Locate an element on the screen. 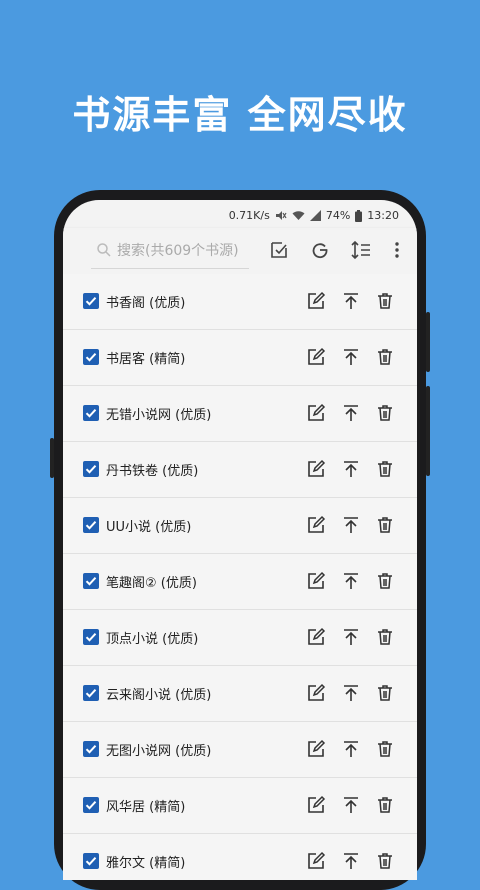  list-item: 书香阁 (优质) is located at coordinates (240, 302).